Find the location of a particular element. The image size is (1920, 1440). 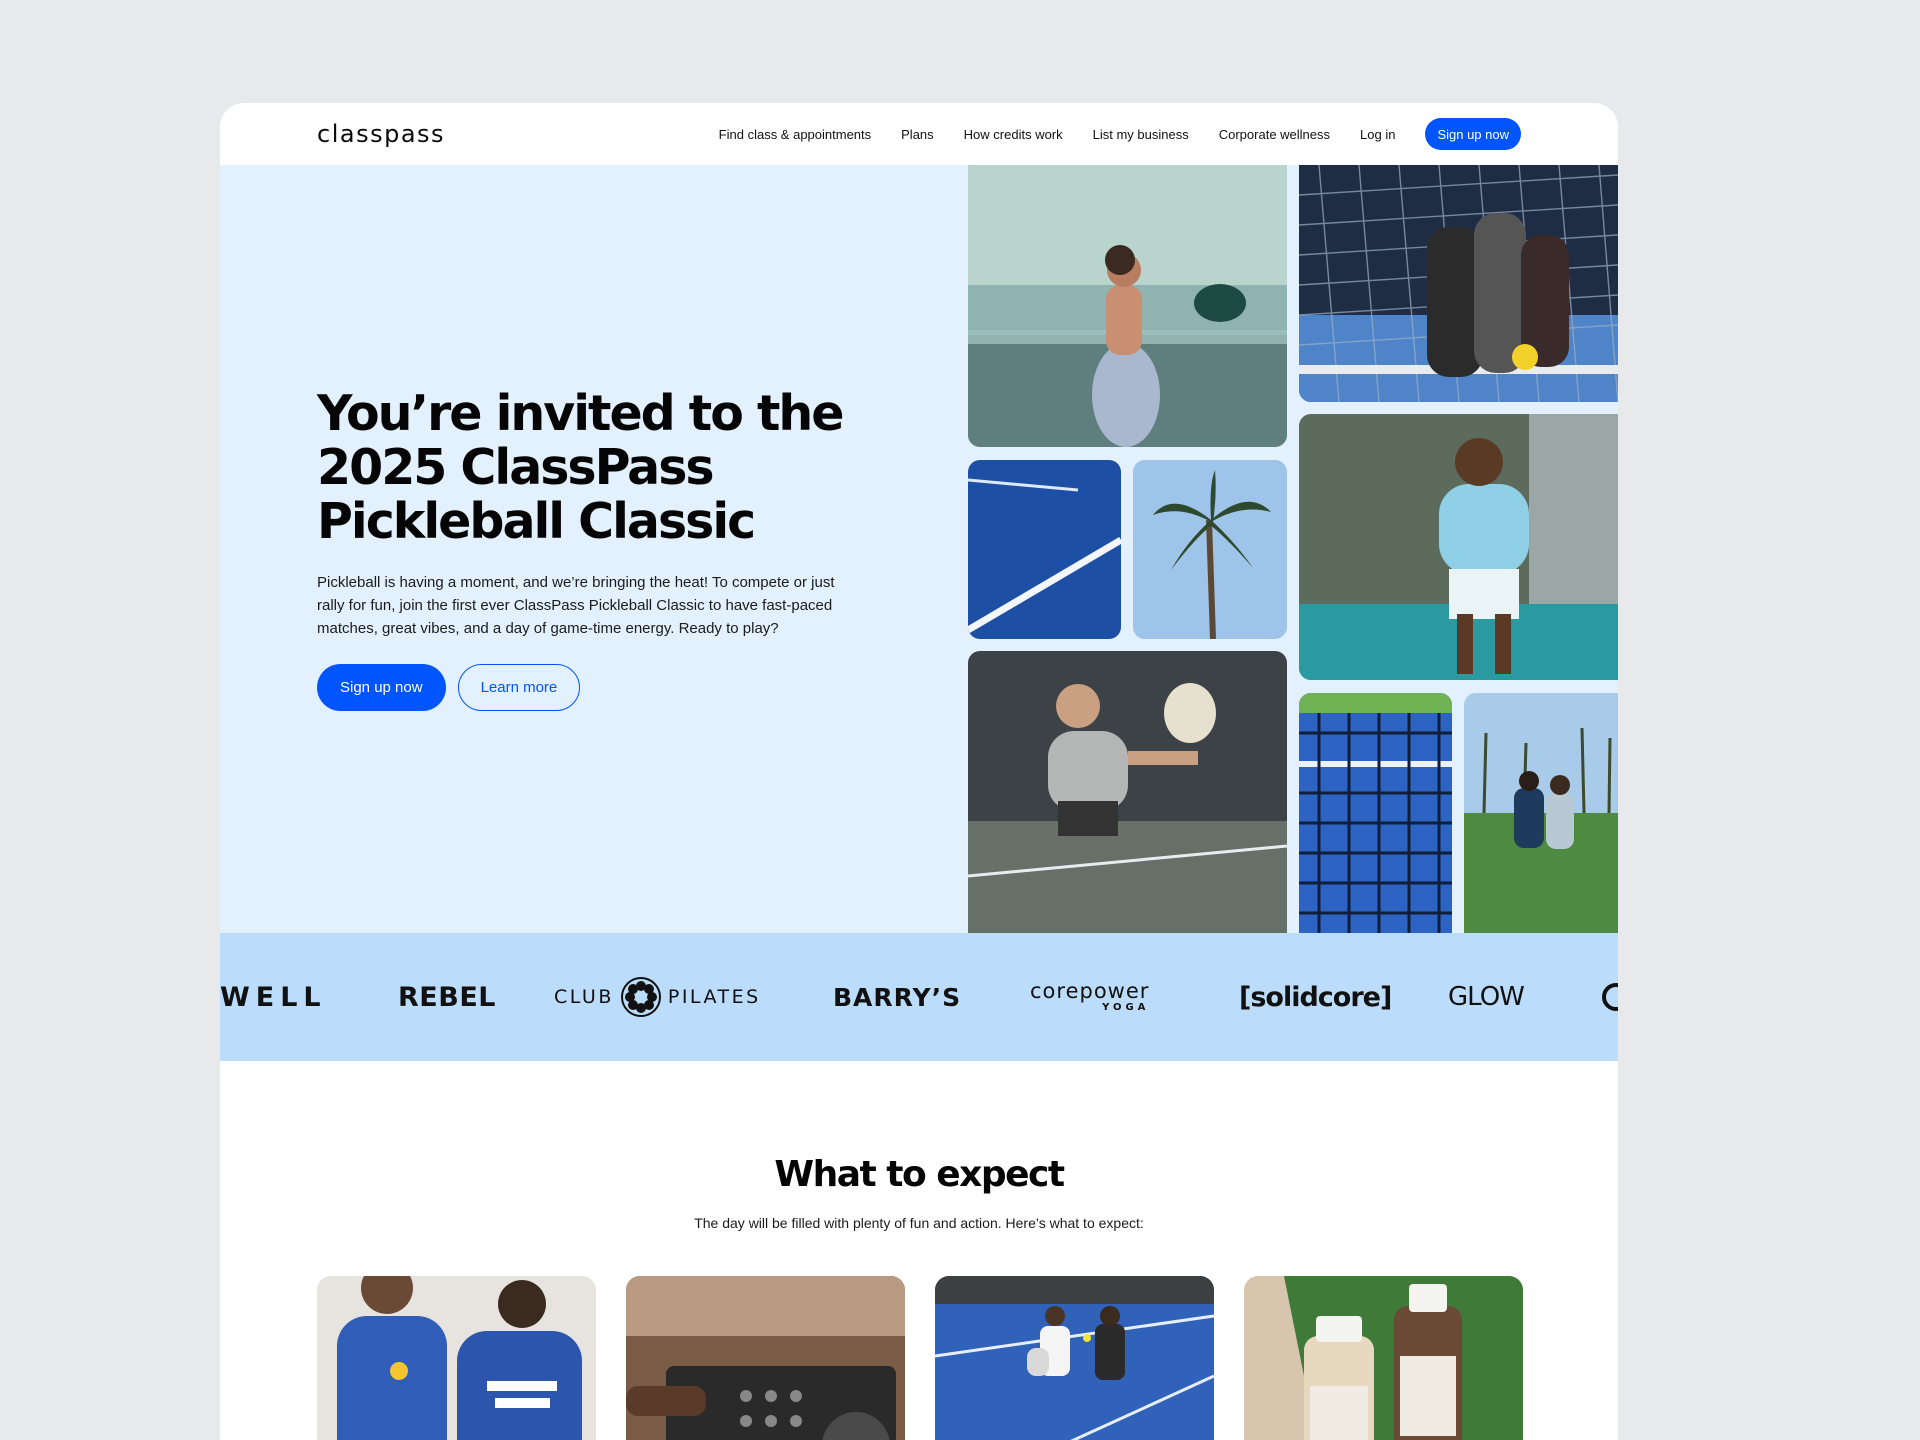

hero-buttons: Sign up now Learn more is located at coordinates (597, 687).